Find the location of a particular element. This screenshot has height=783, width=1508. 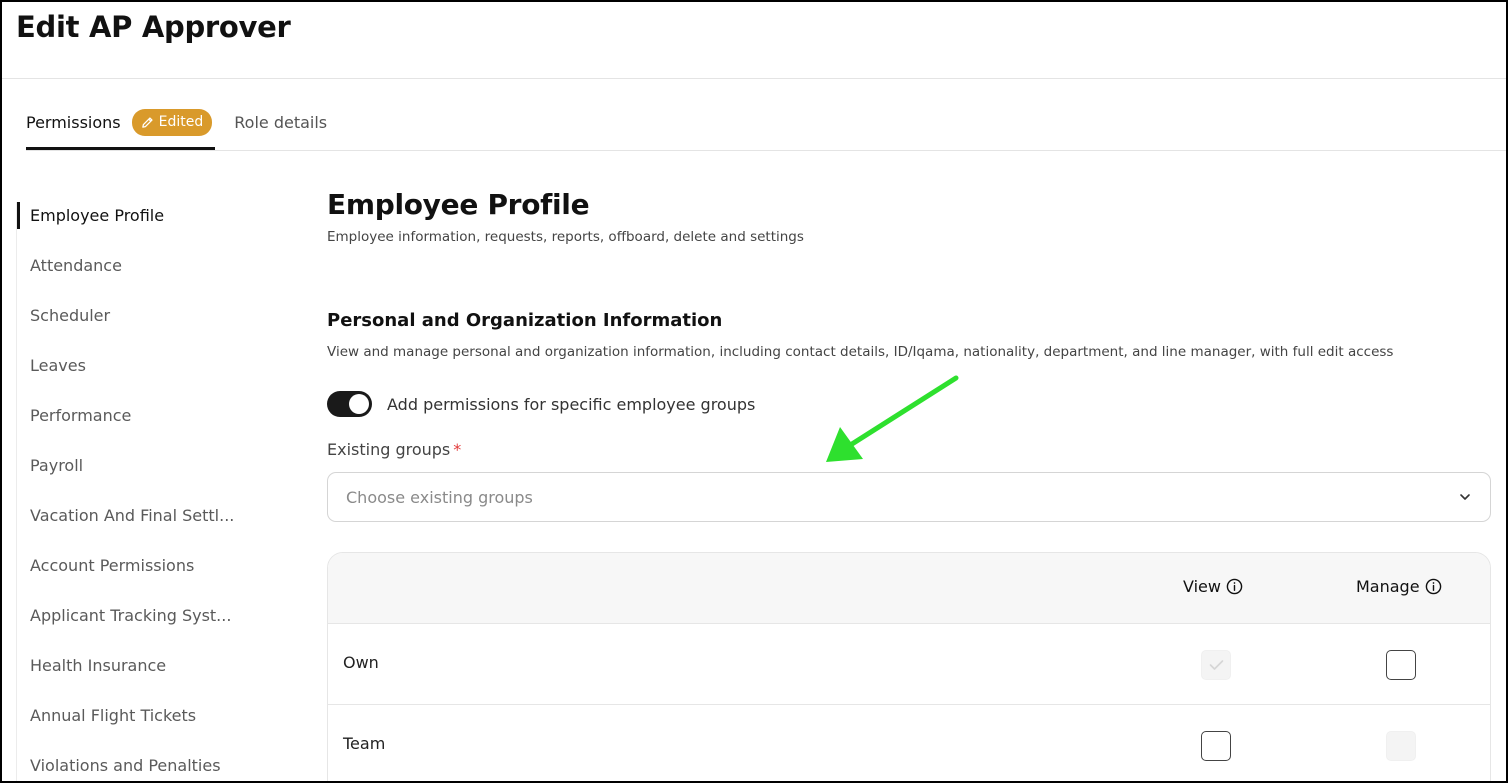

title-divider is located at coordinates (754, 78).